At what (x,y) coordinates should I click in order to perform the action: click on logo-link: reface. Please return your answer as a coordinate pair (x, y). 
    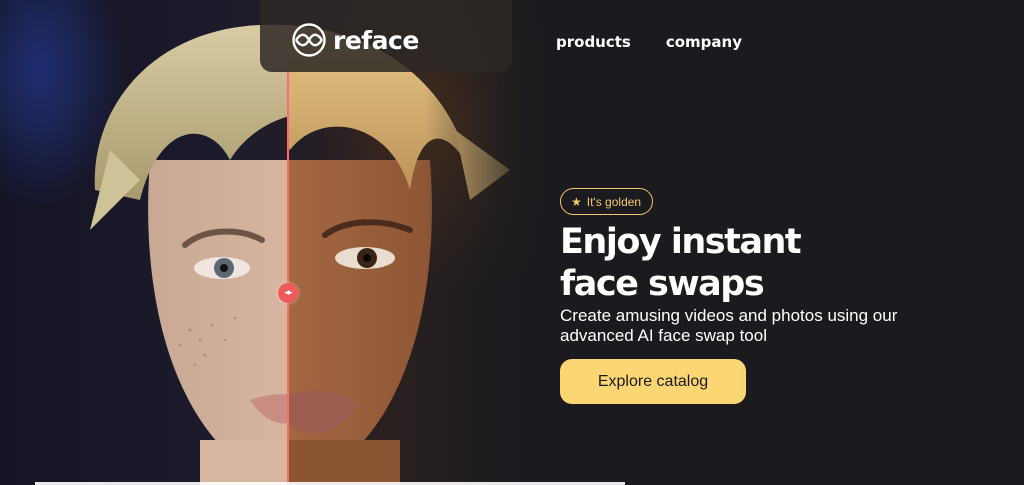
    Looking at the image, I should click on (355, 40).